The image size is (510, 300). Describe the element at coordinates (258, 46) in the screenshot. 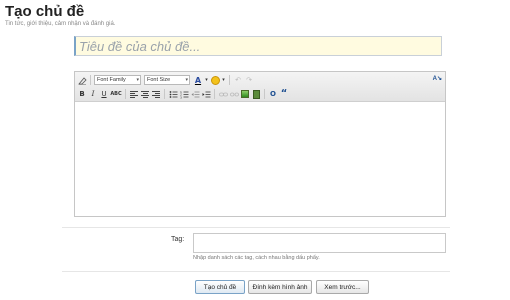

I see `thread-title-input` at that location.